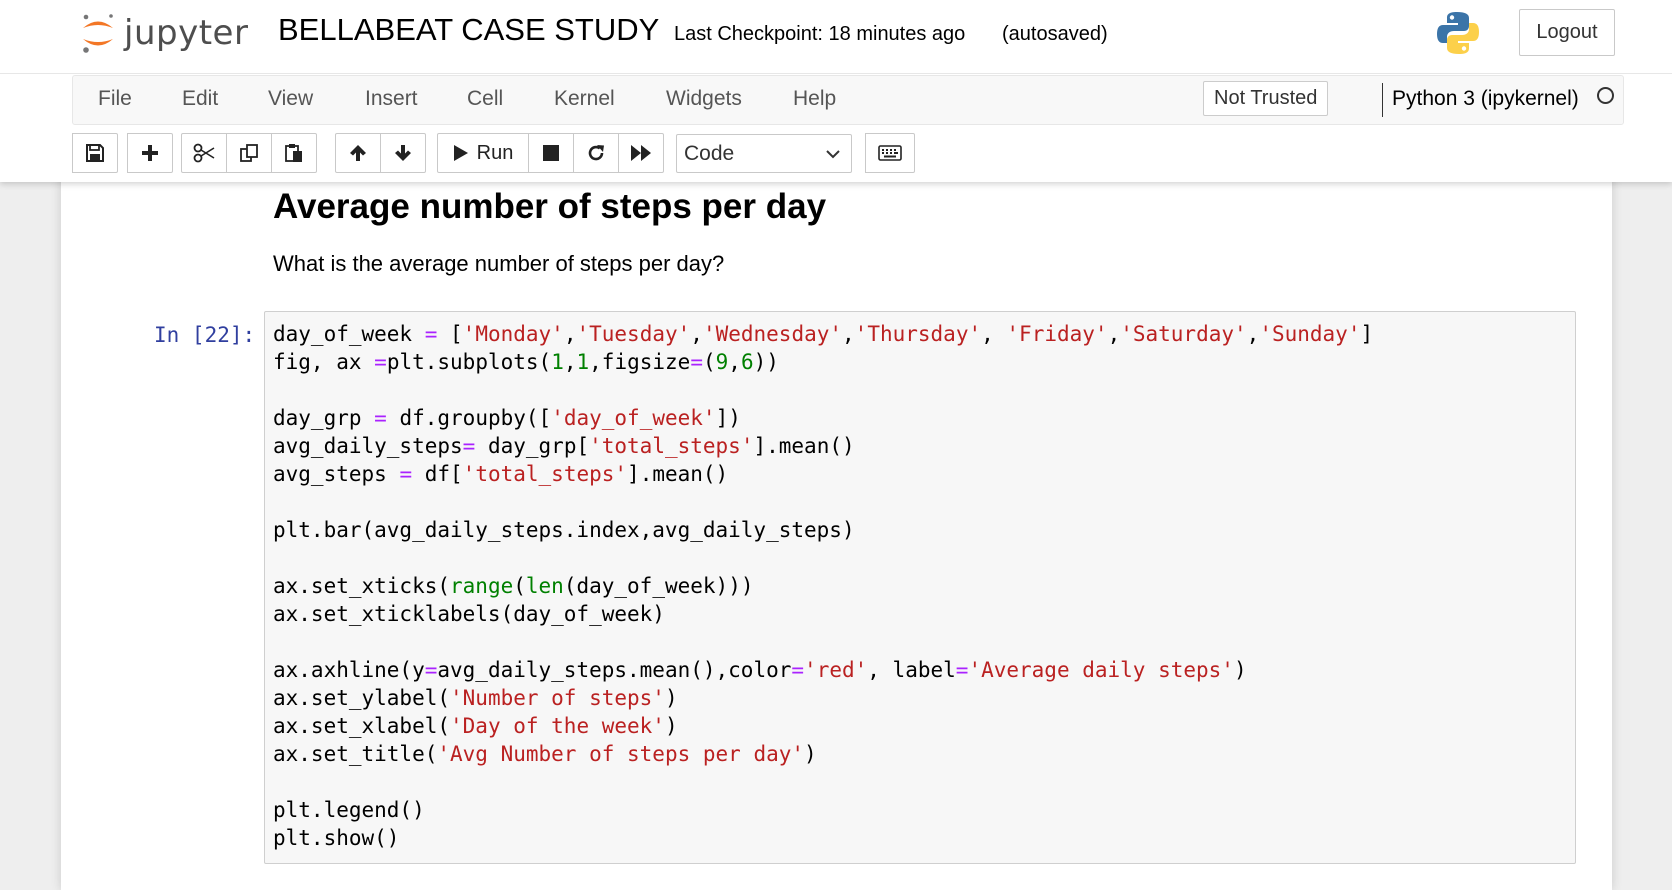 The image size is (1672, 890). I want to click on cut-button, so click(204, 153).